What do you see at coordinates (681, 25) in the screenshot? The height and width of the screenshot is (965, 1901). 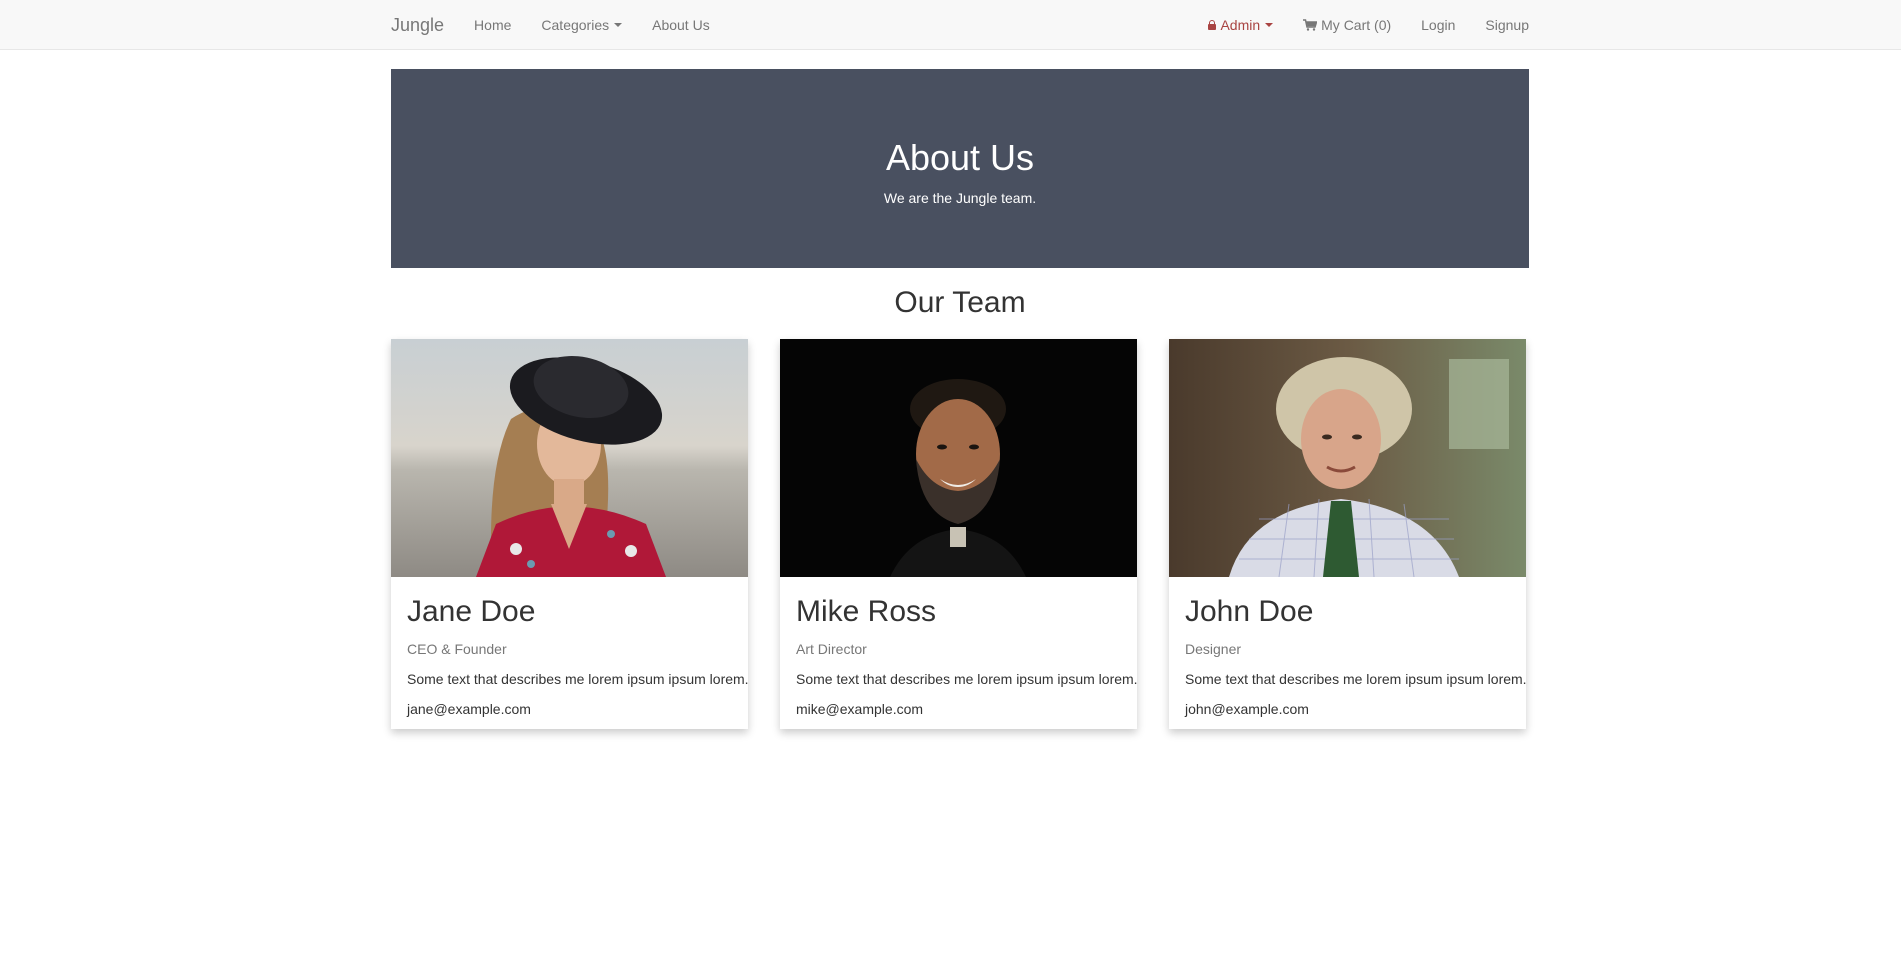 I see `nav-about-link: About Us` at bounding box center [681, 25].